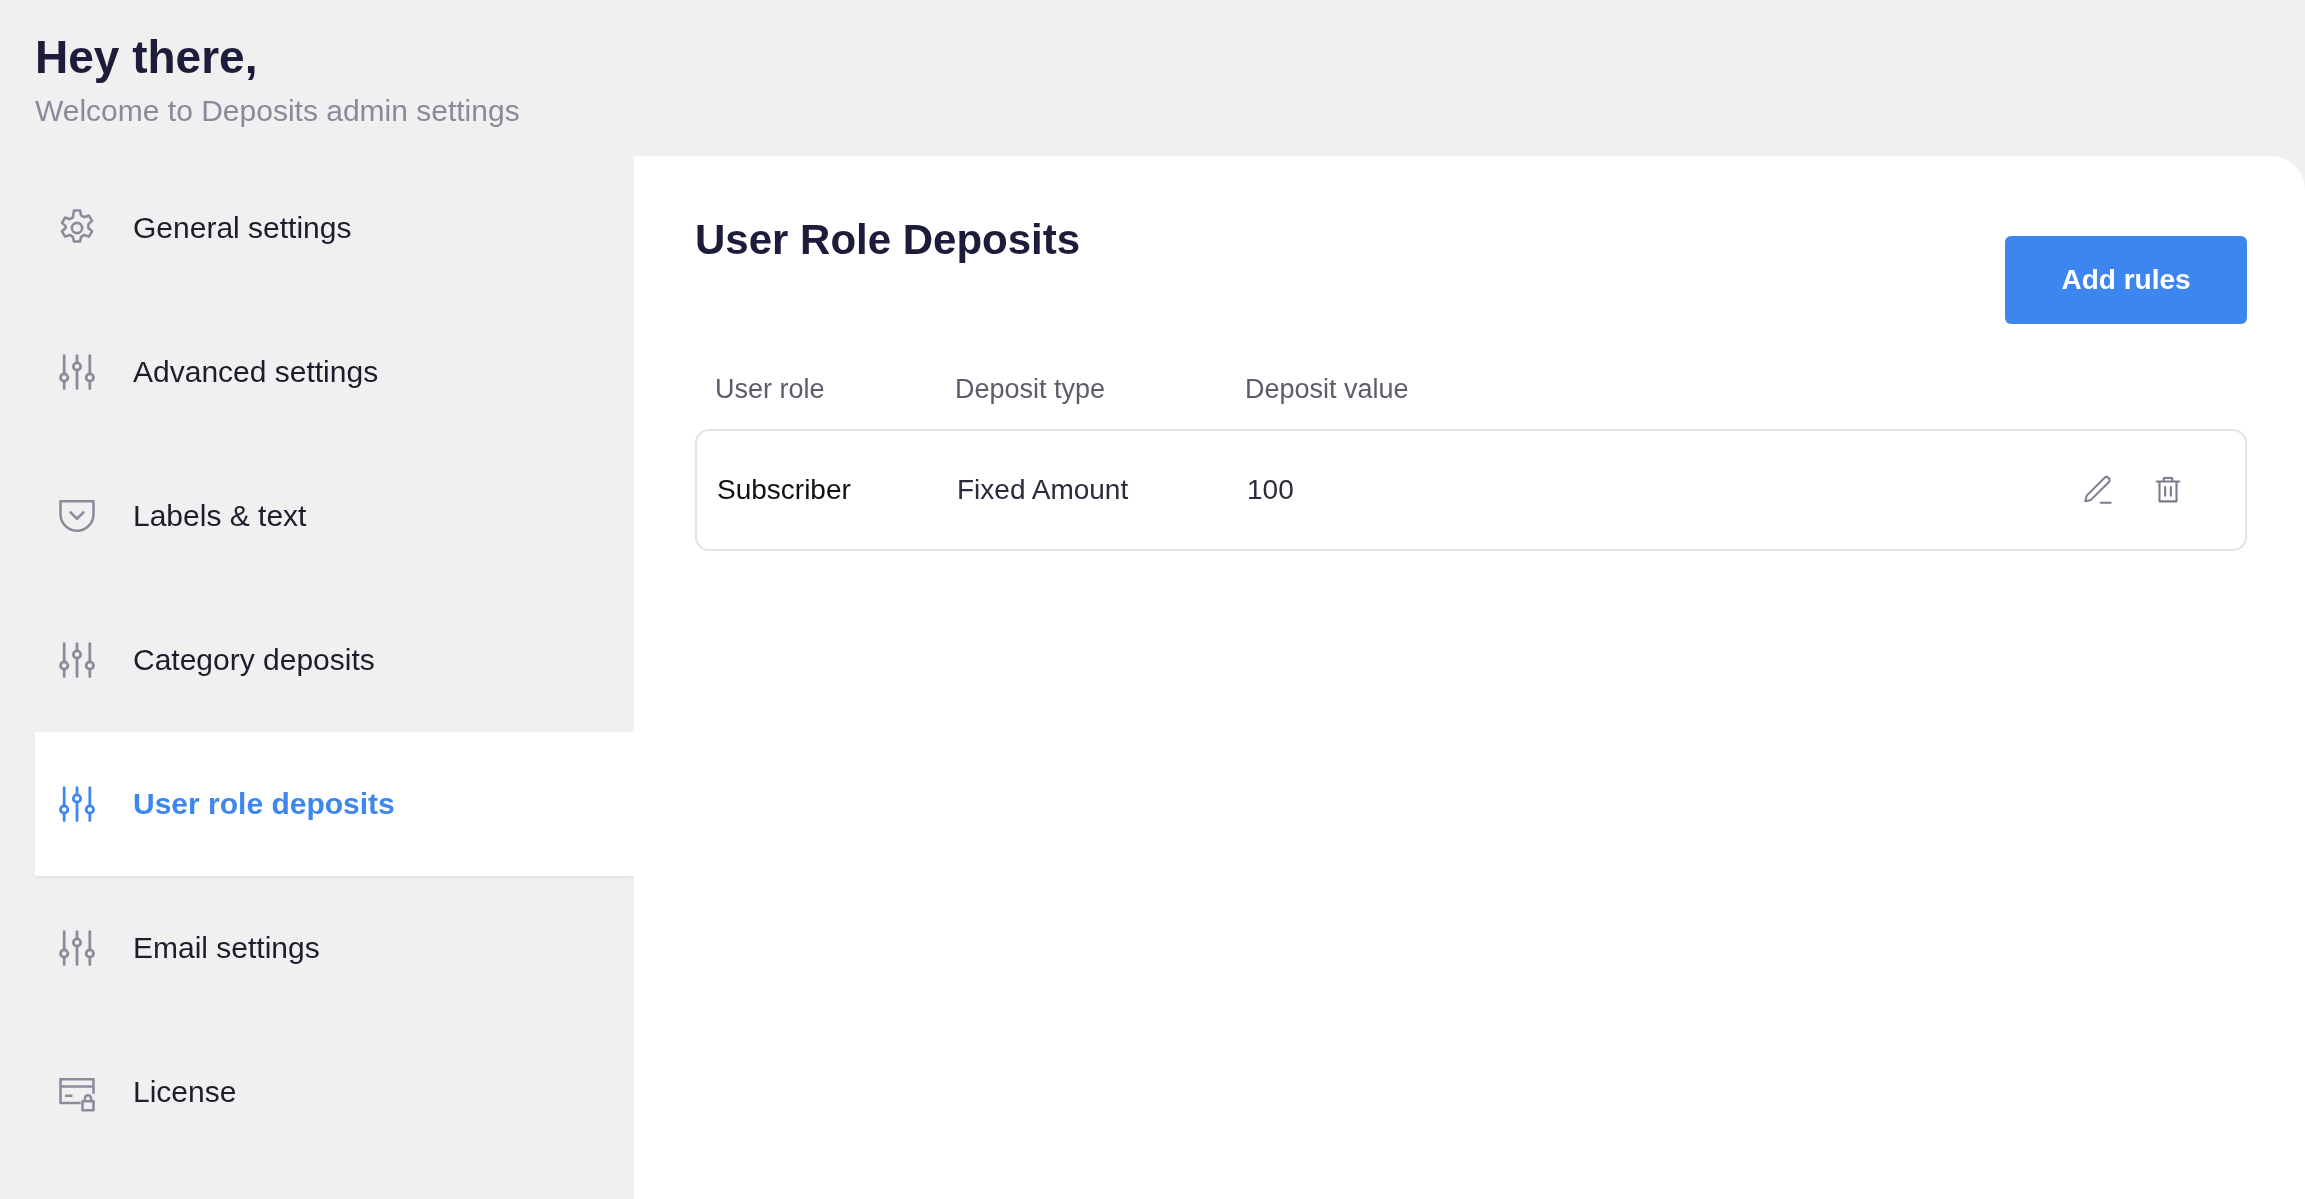 The width and height of the screenshot is (2305, 1199). I want to click on sidebar-item: Email settings, so click(334, 948).